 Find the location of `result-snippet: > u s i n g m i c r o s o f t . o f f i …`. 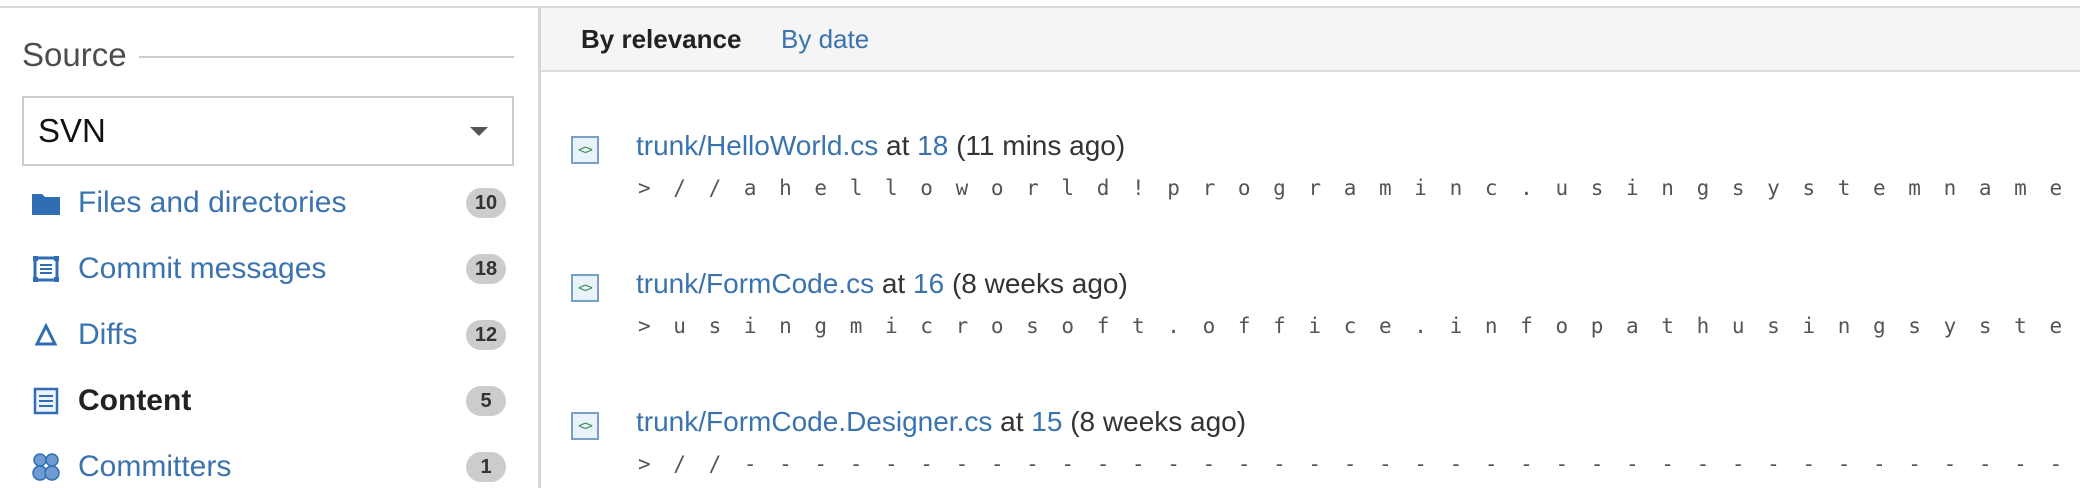

result-snippet: > u s i n g m i c r o s o f t . o f f i … is located at coordinates (1358, 326).